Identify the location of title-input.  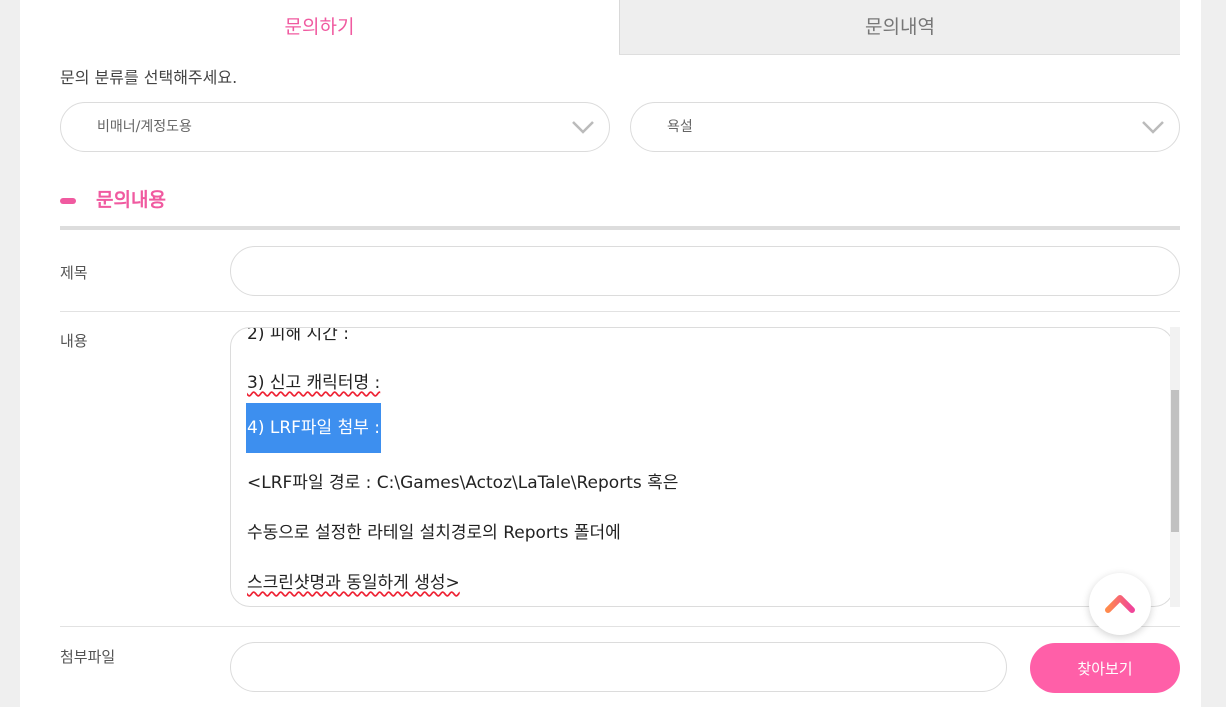
(705, 271).